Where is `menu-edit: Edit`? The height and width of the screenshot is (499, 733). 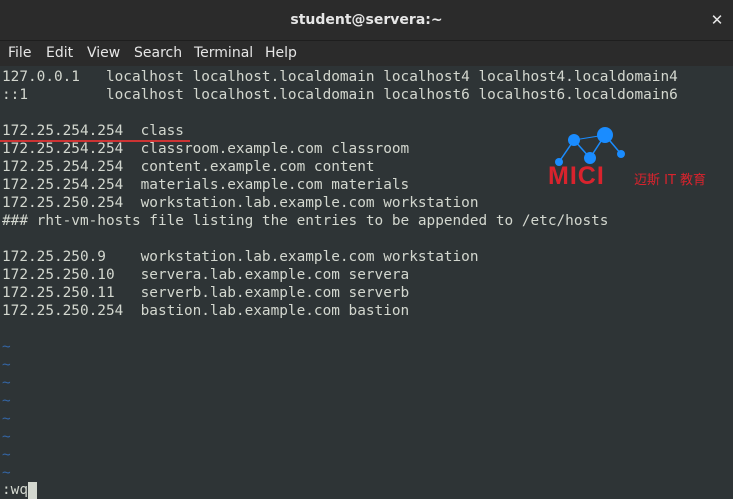
menu-edit: Edit is located at coordinates (59, 53).